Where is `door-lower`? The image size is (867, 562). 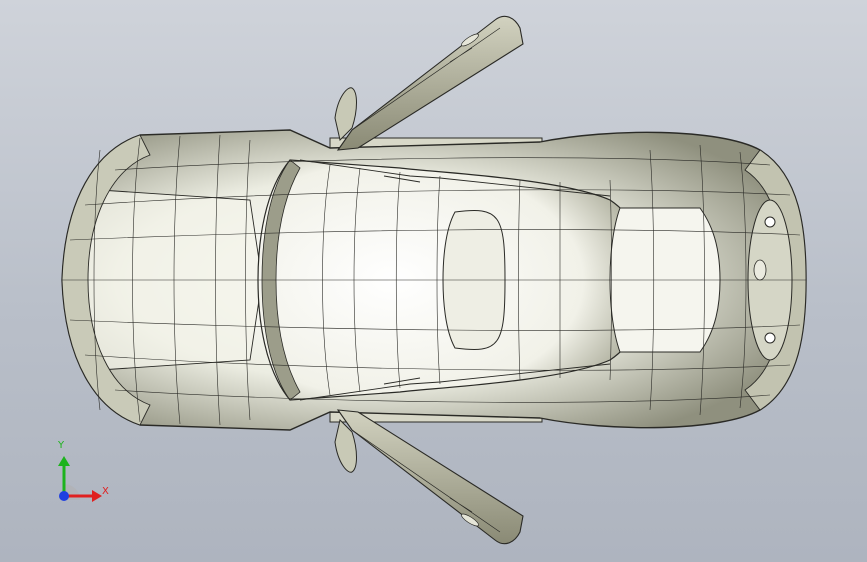 door-lower is located at coordinates (430, 477).